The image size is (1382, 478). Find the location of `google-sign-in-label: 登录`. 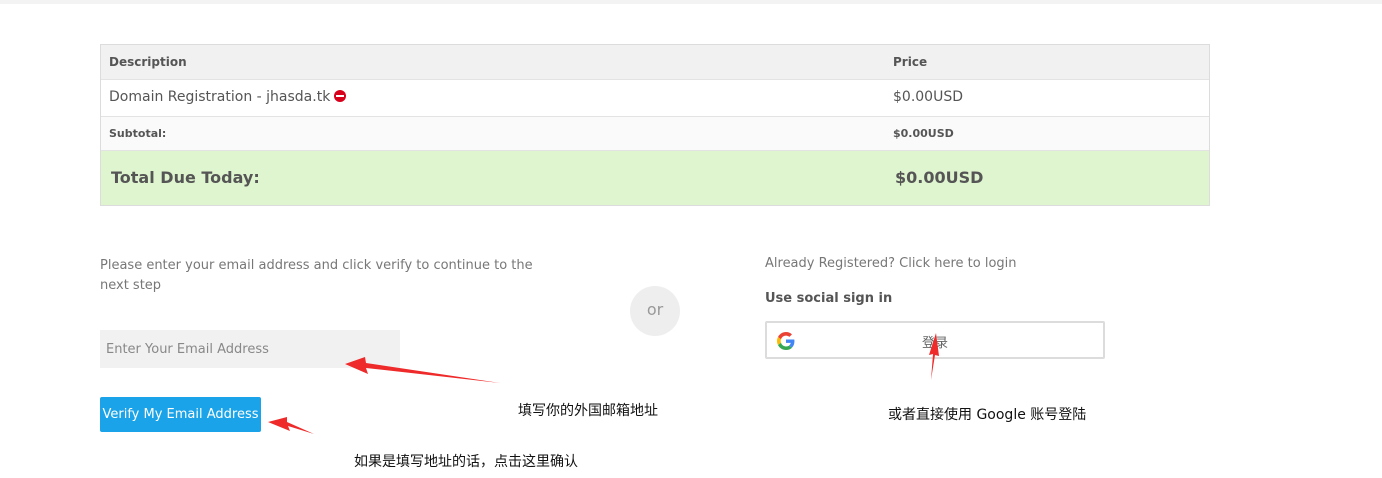

google-sign-in-label: 登录 is located at coordinates (934, 343).